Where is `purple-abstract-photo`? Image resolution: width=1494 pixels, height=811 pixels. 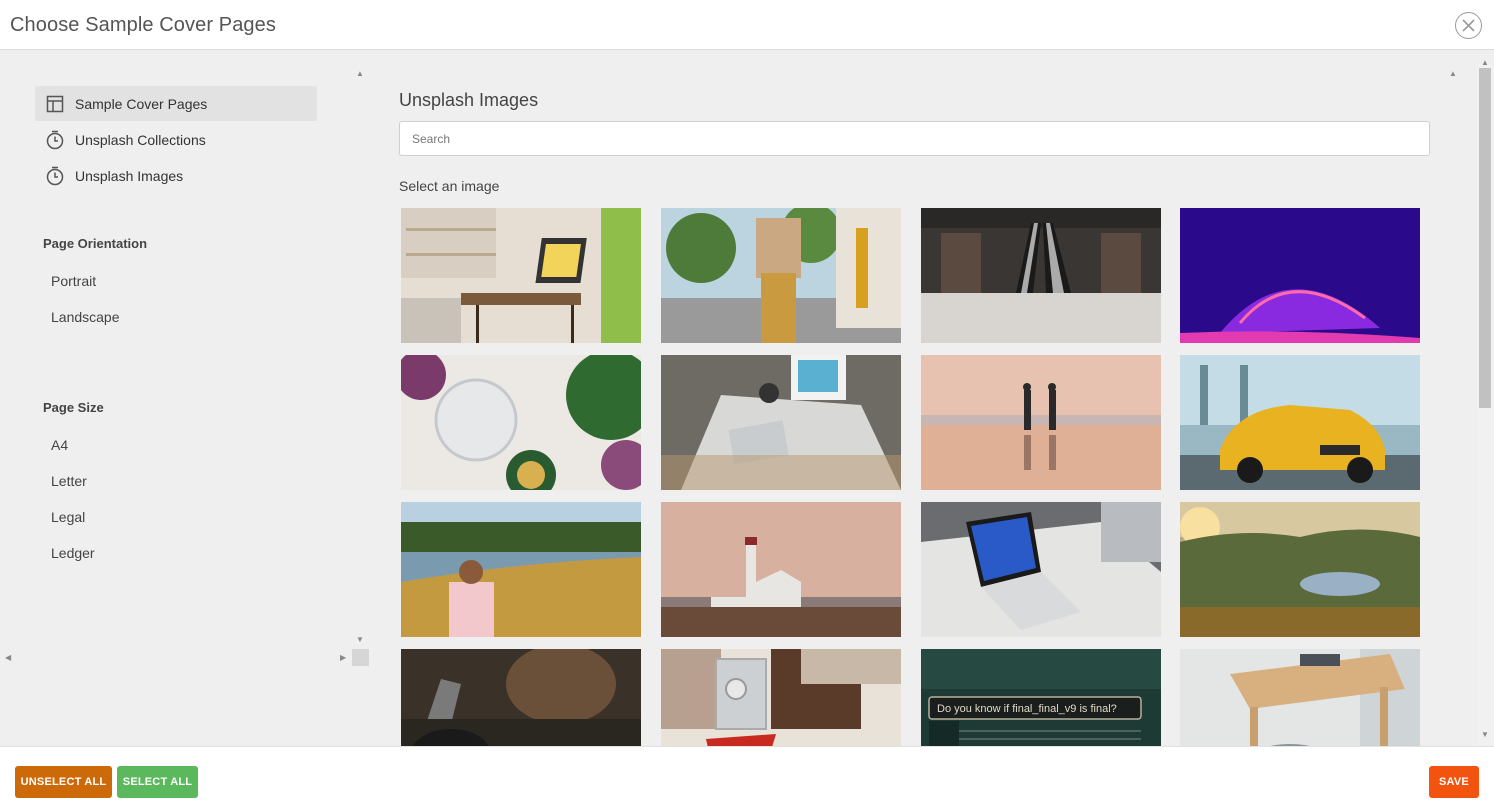 purple-abstract-photo is located at coordinates (1300, 275).